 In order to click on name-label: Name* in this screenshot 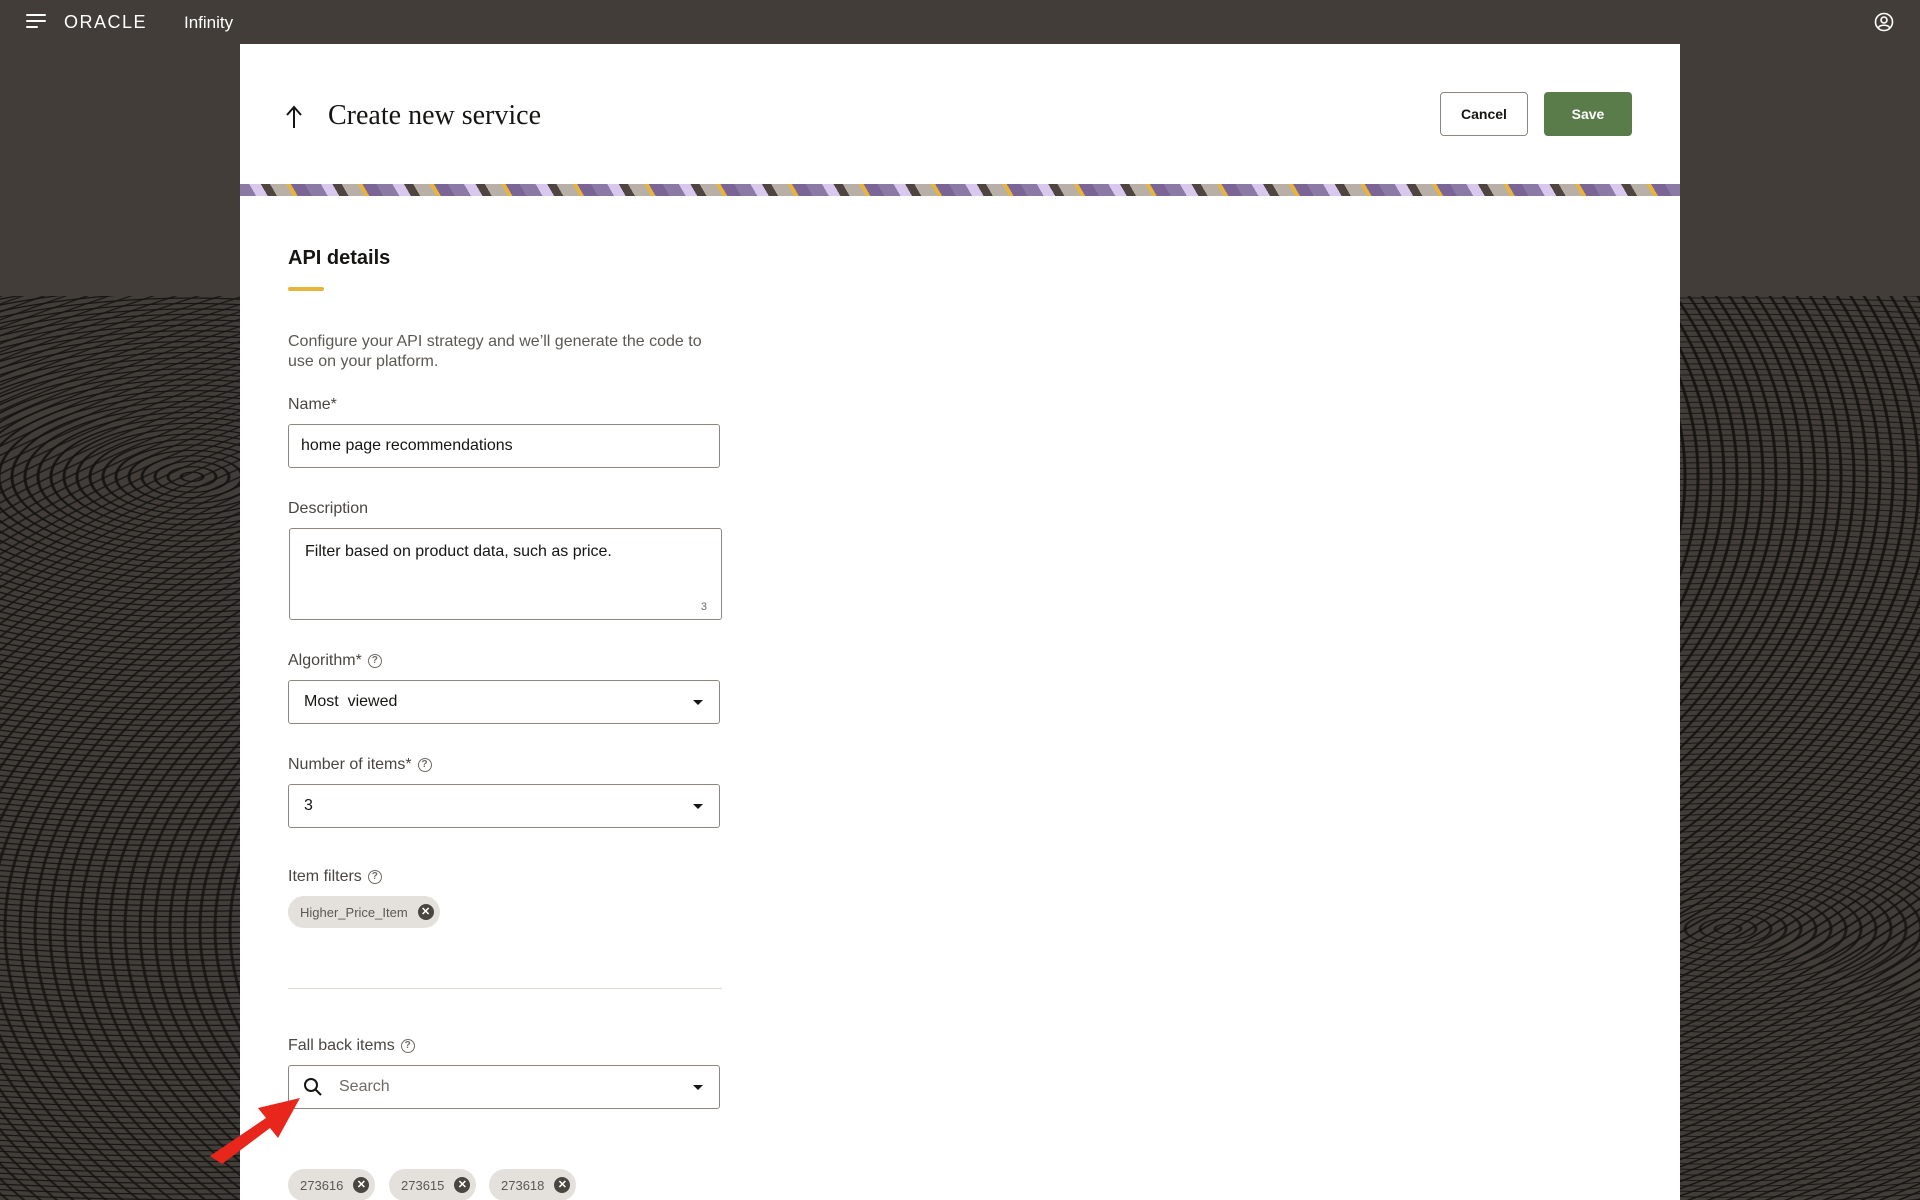, I will do `click(312, 405)`.